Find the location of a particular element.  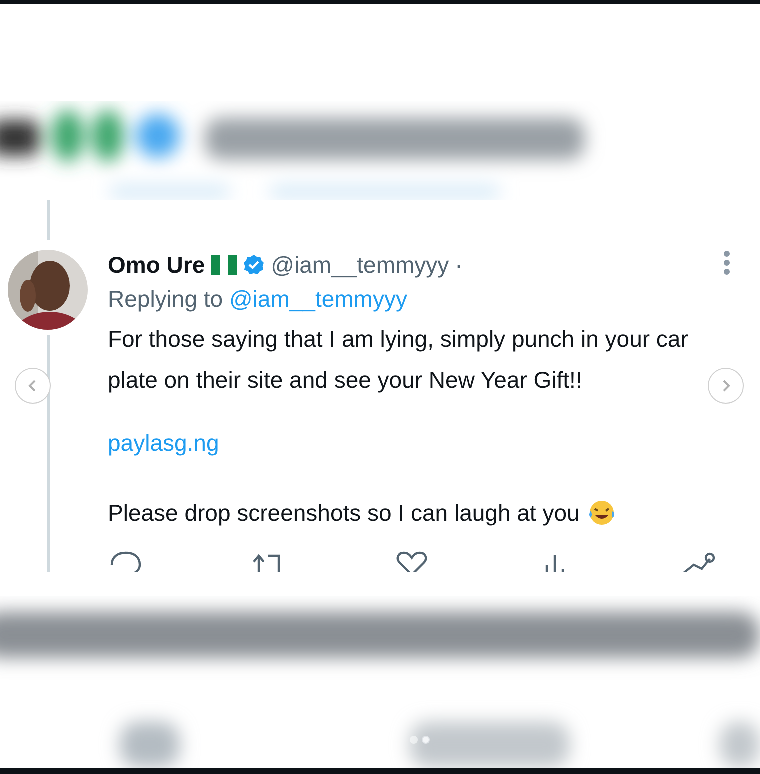

tweet-text: Please drop screenshots so I can laugh at you is located at coordinates (344, 513).